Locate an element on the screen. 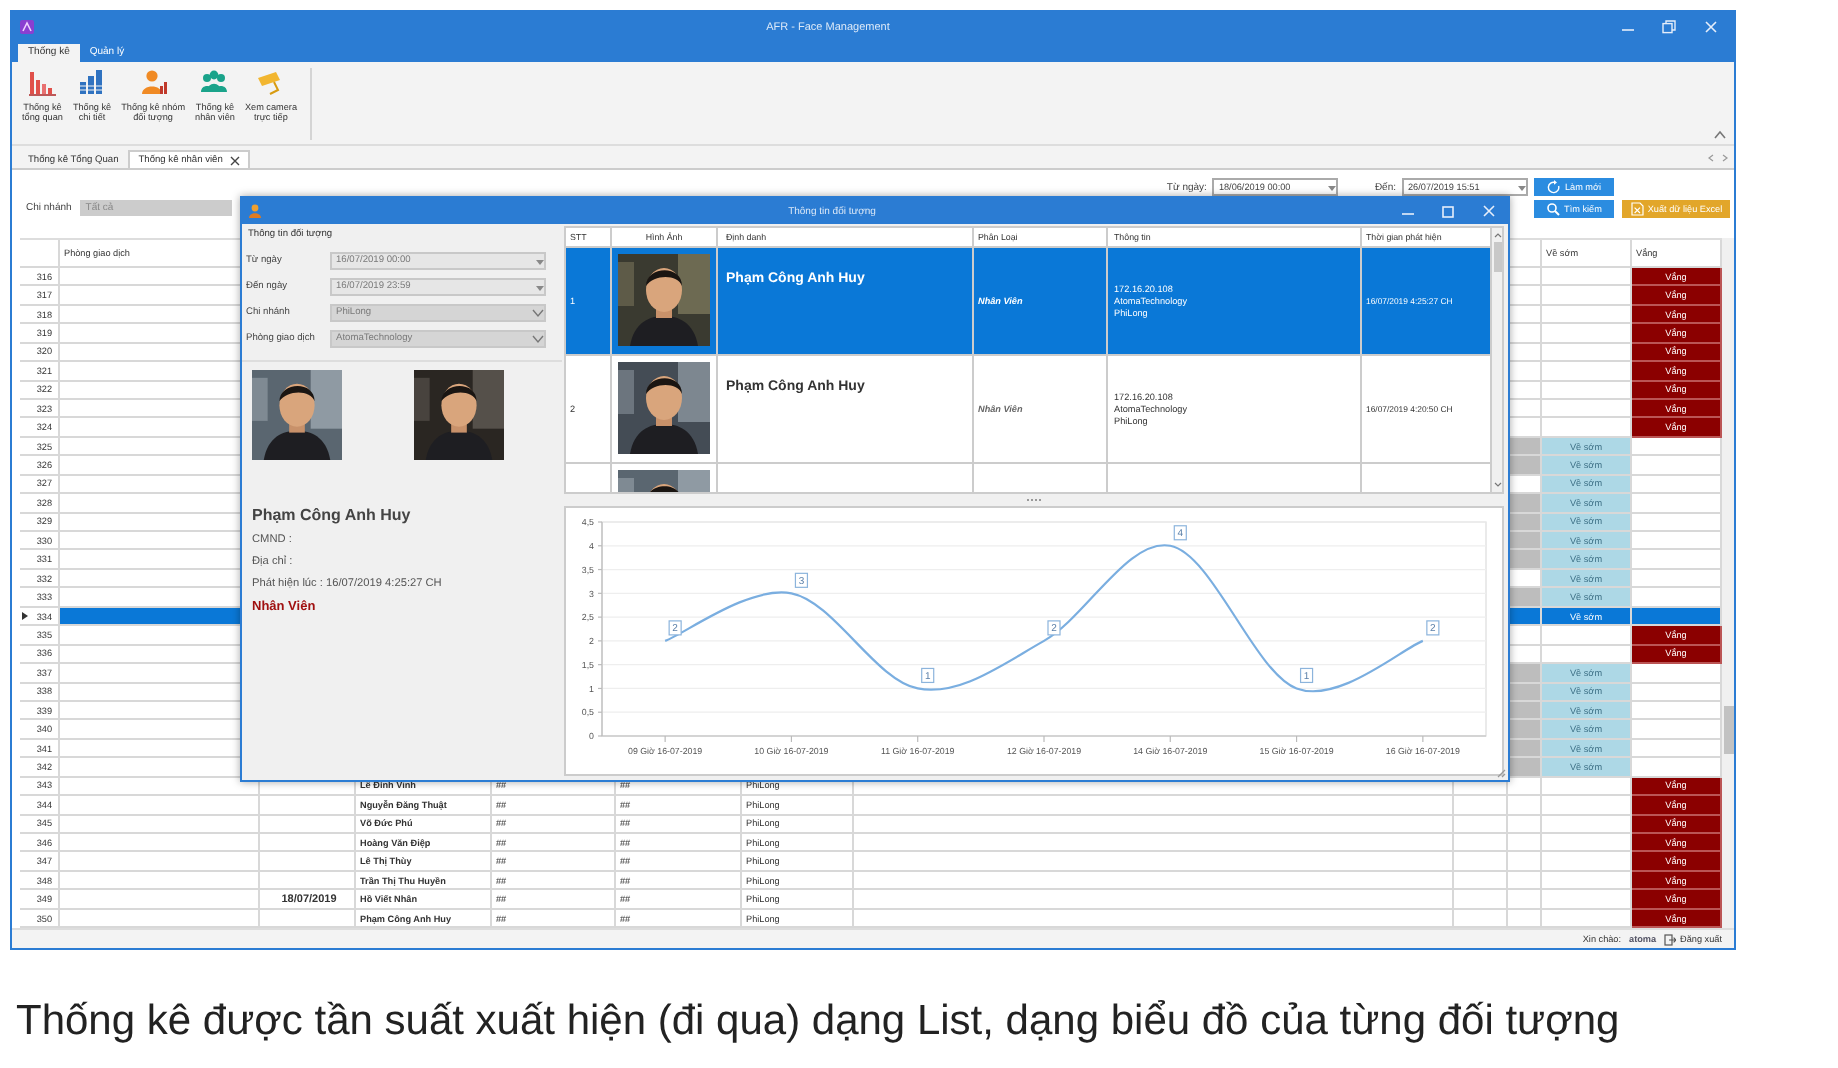  document-icon is located at coordinates (1636, 209).